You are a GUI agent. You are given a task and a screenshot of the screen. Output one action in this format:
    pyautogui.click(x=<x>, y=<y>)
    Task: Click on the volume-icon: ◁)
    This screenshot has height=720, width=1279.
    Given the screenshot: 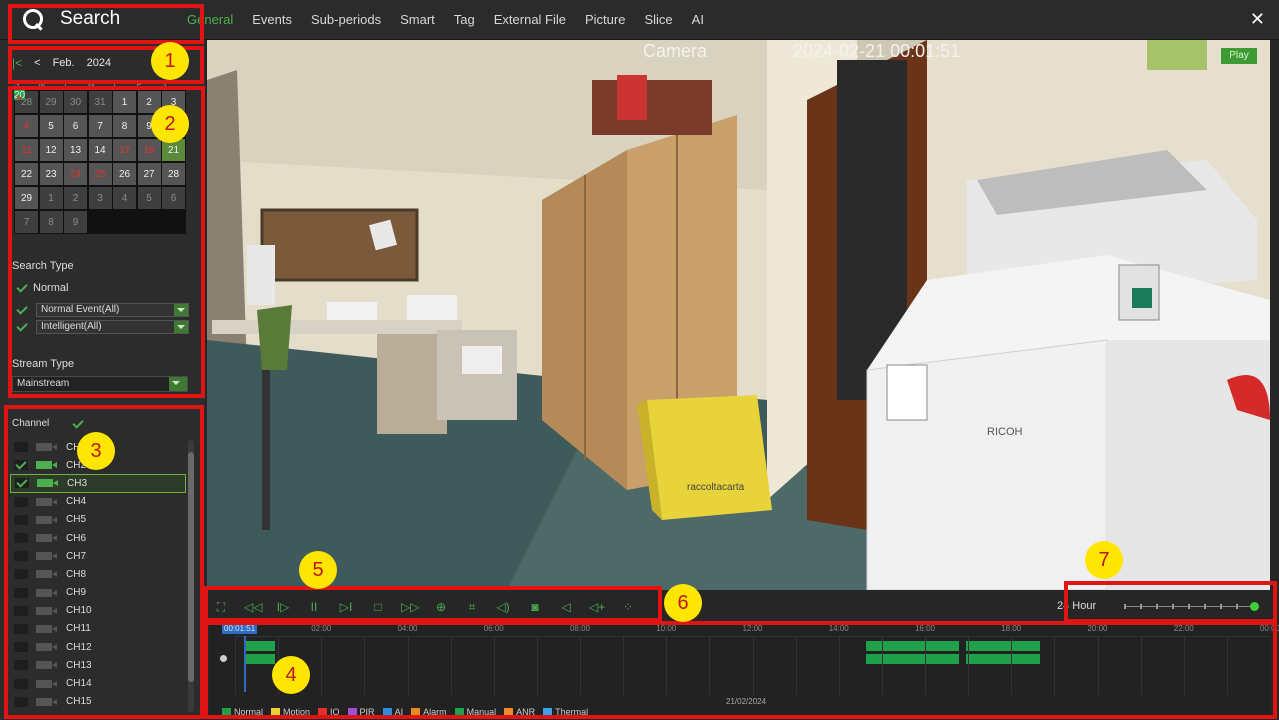 What is the action you would take?
    pyautogui.click(x=503, y=607)
    